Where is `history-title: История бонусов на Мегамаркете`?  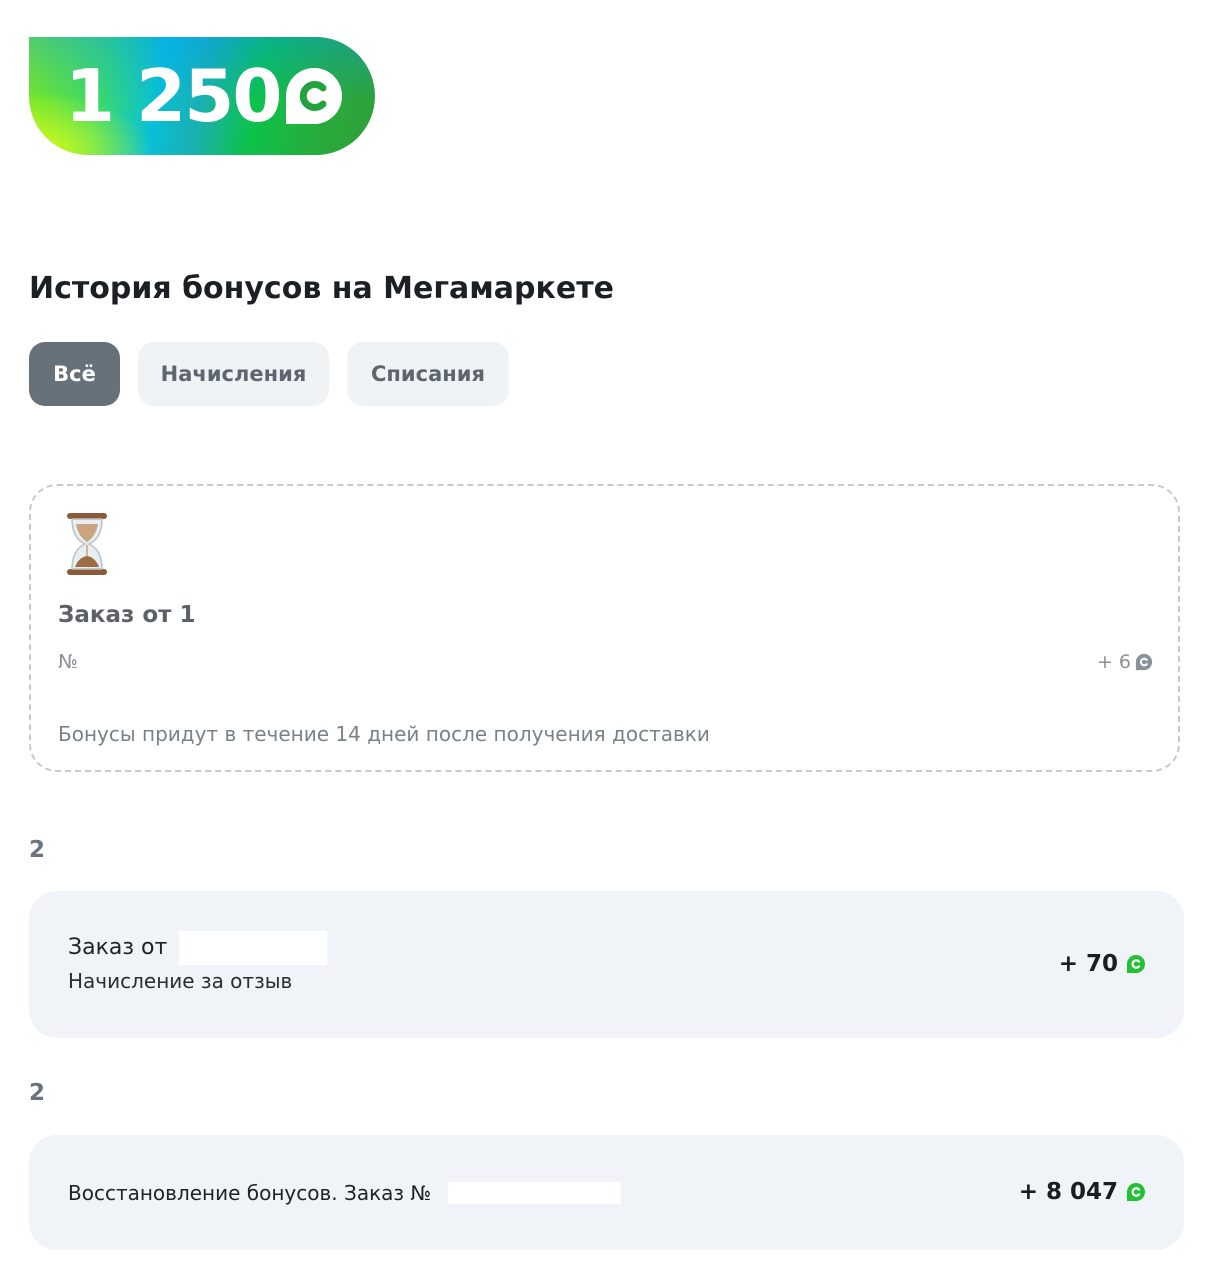
history-title: История бонусов на Мегамаркете is located at coordinates (321, 288).